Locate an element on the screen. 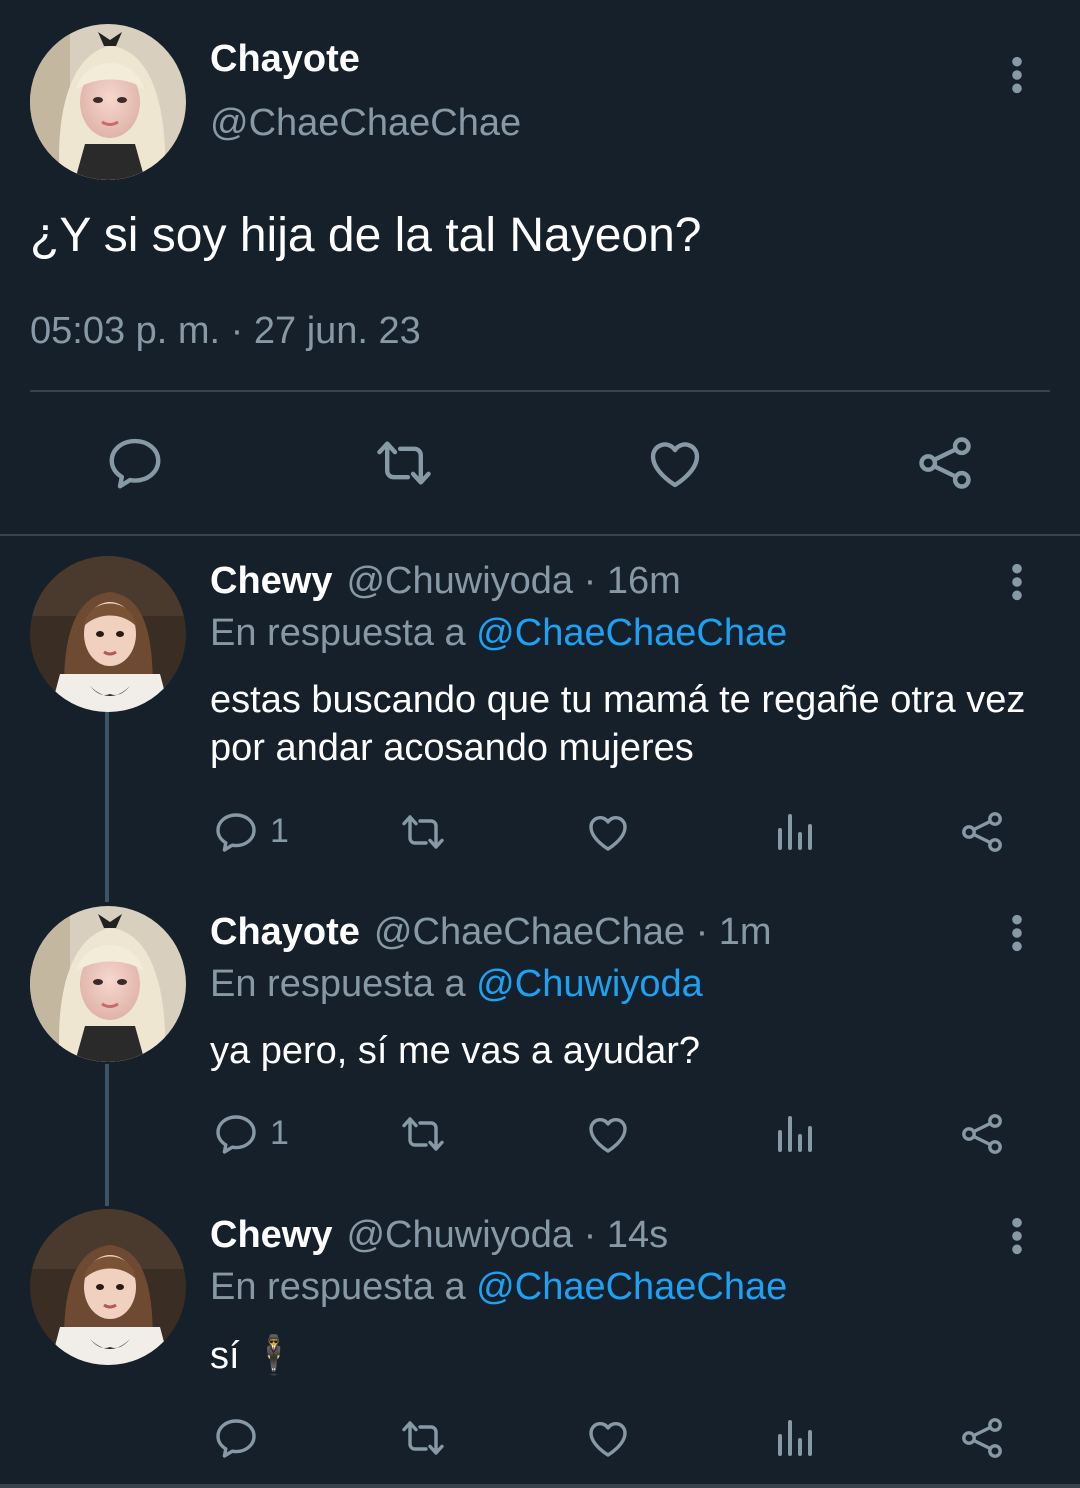 The width and height of the screenshot is (1080, 1488). author-handle: @ChaeChaeChae is located at coordinates (365, 123).